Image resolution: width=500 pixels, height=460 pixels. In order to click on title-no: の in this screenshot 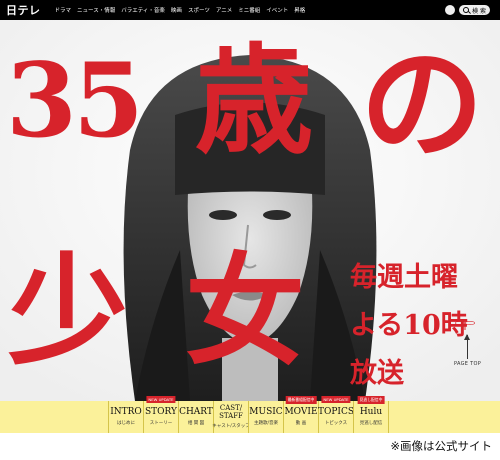, I will do `click(422, 104)`.